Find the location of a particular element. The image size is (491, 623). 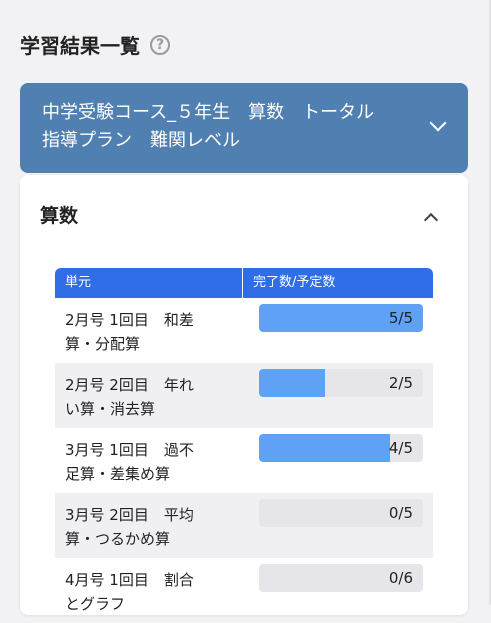

table-row: 3月号 1回目 過不 足算・差集め算 4/5 is located at coordinates (244, 460).